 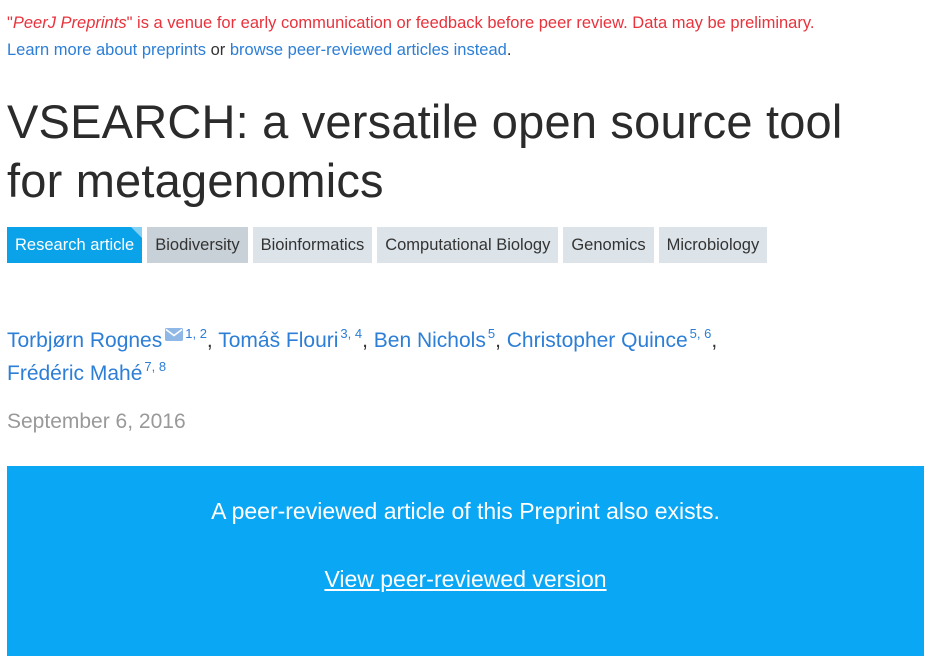 What do you see at coordinates (509, 50) in the screenshot?
I see `notice-period: .` at bounding box center [509, 50].